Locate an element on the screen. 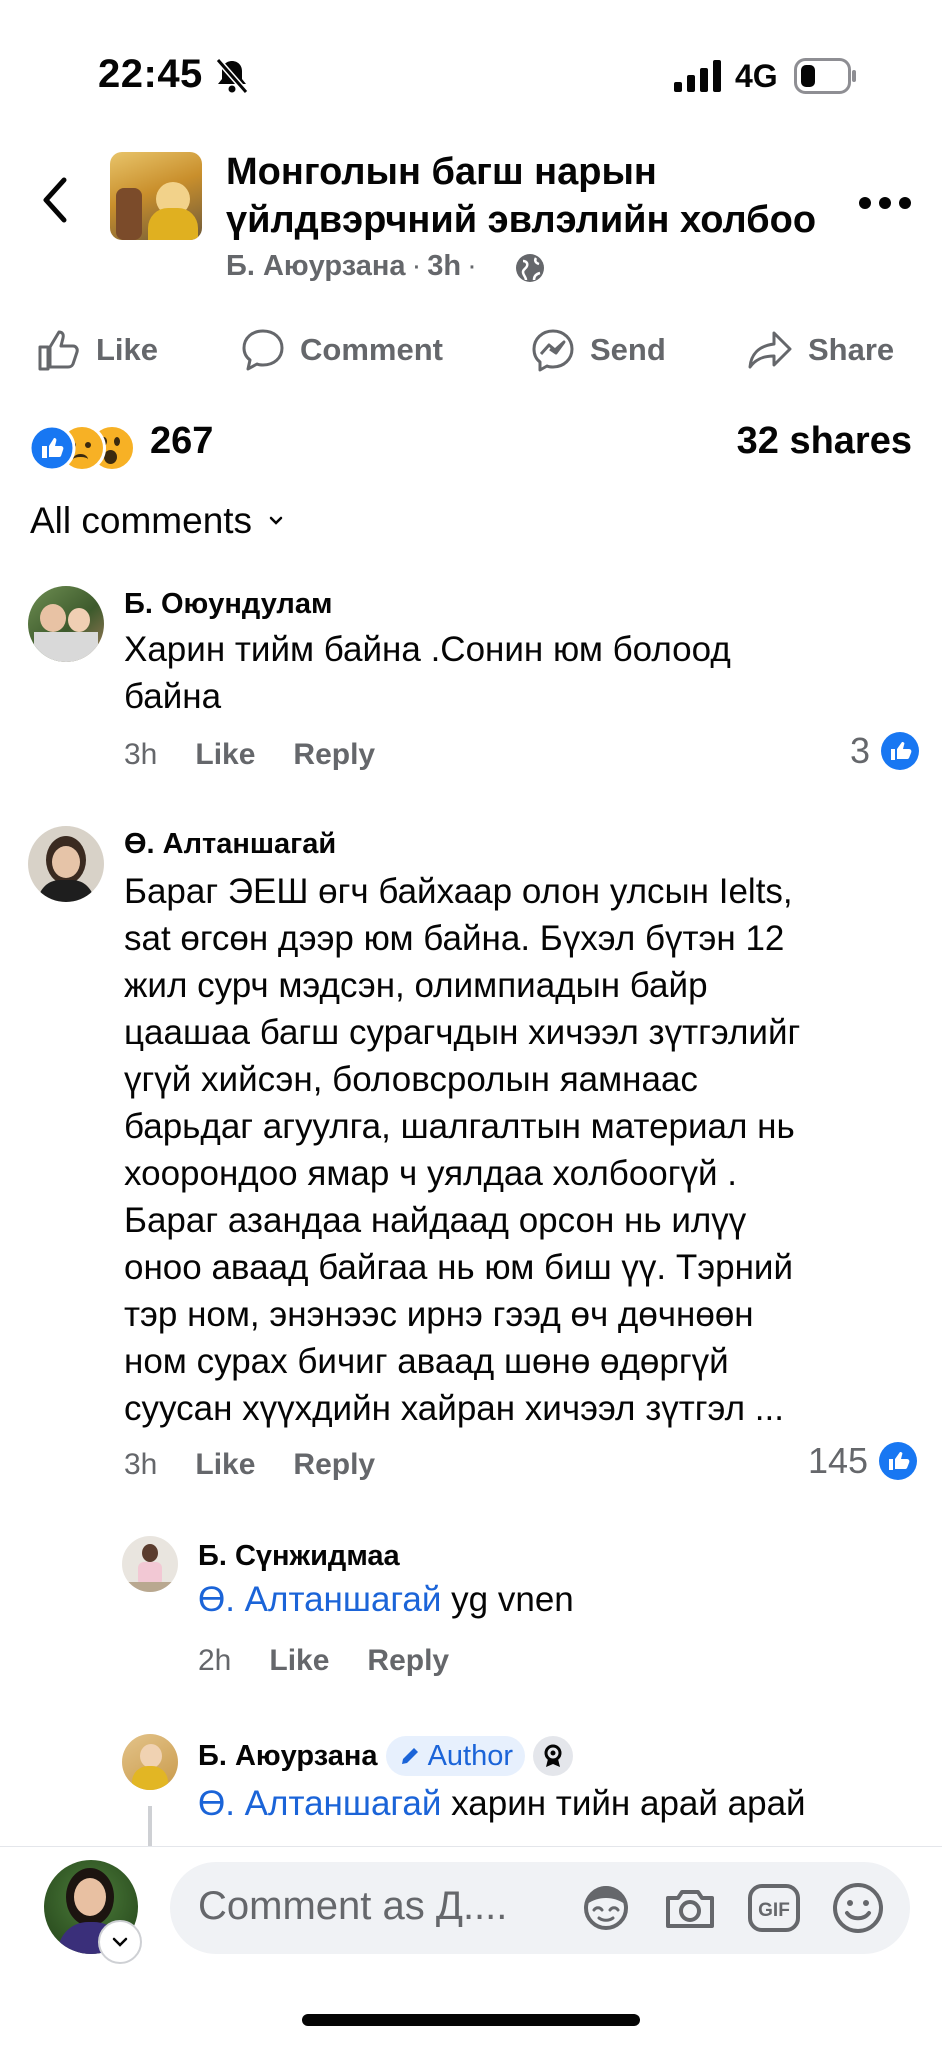  camera-icon is located at coordinates (690, 1909).